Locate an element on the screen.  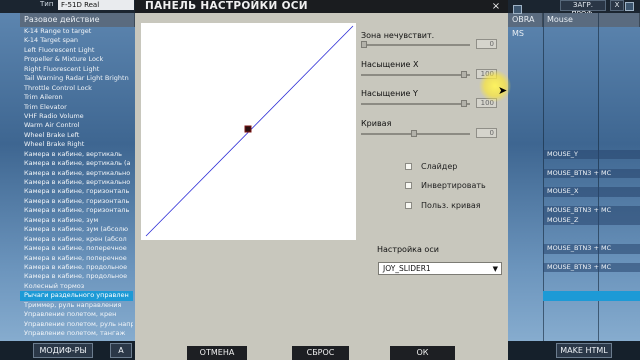
saturation-x-slider is located at coordinates (415, 74).